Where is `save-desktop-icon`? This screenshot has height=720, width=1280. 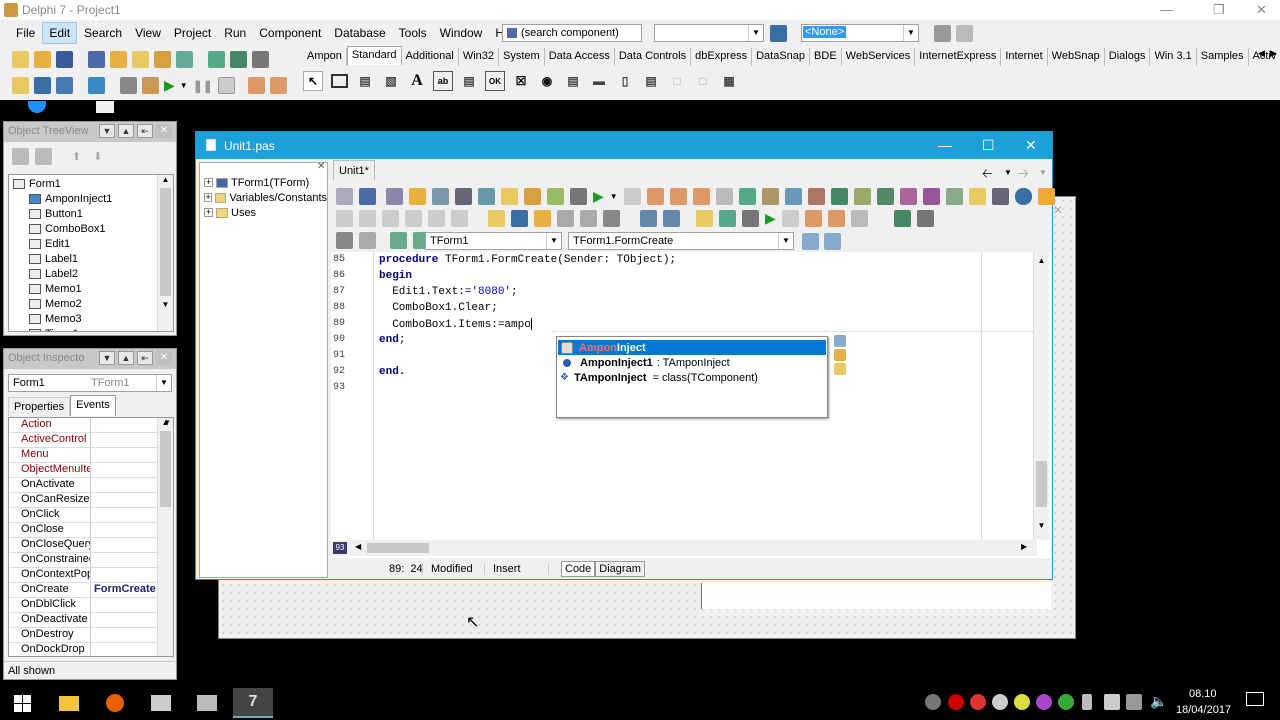 save-desktop-icon is located at coordinates (942, 33).